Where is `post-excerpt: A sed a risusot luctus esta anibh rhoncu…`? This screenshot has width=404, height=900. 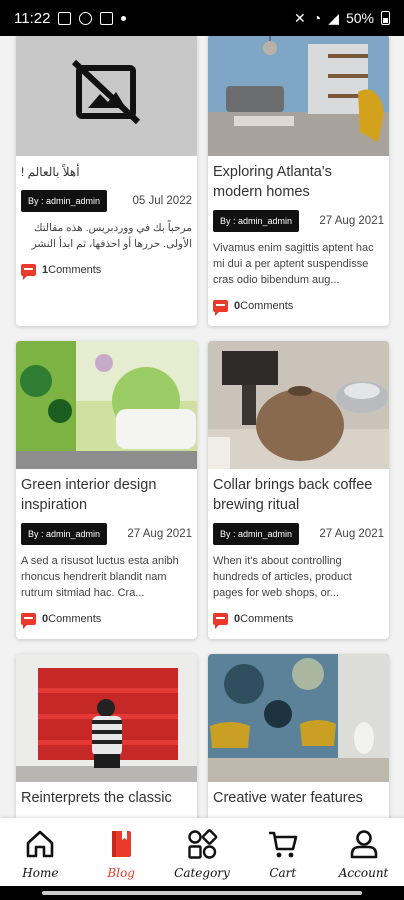
post-excerpt: A sed a risusot luctus esta anibh rhoncu… is located at coordinates (100, 577).